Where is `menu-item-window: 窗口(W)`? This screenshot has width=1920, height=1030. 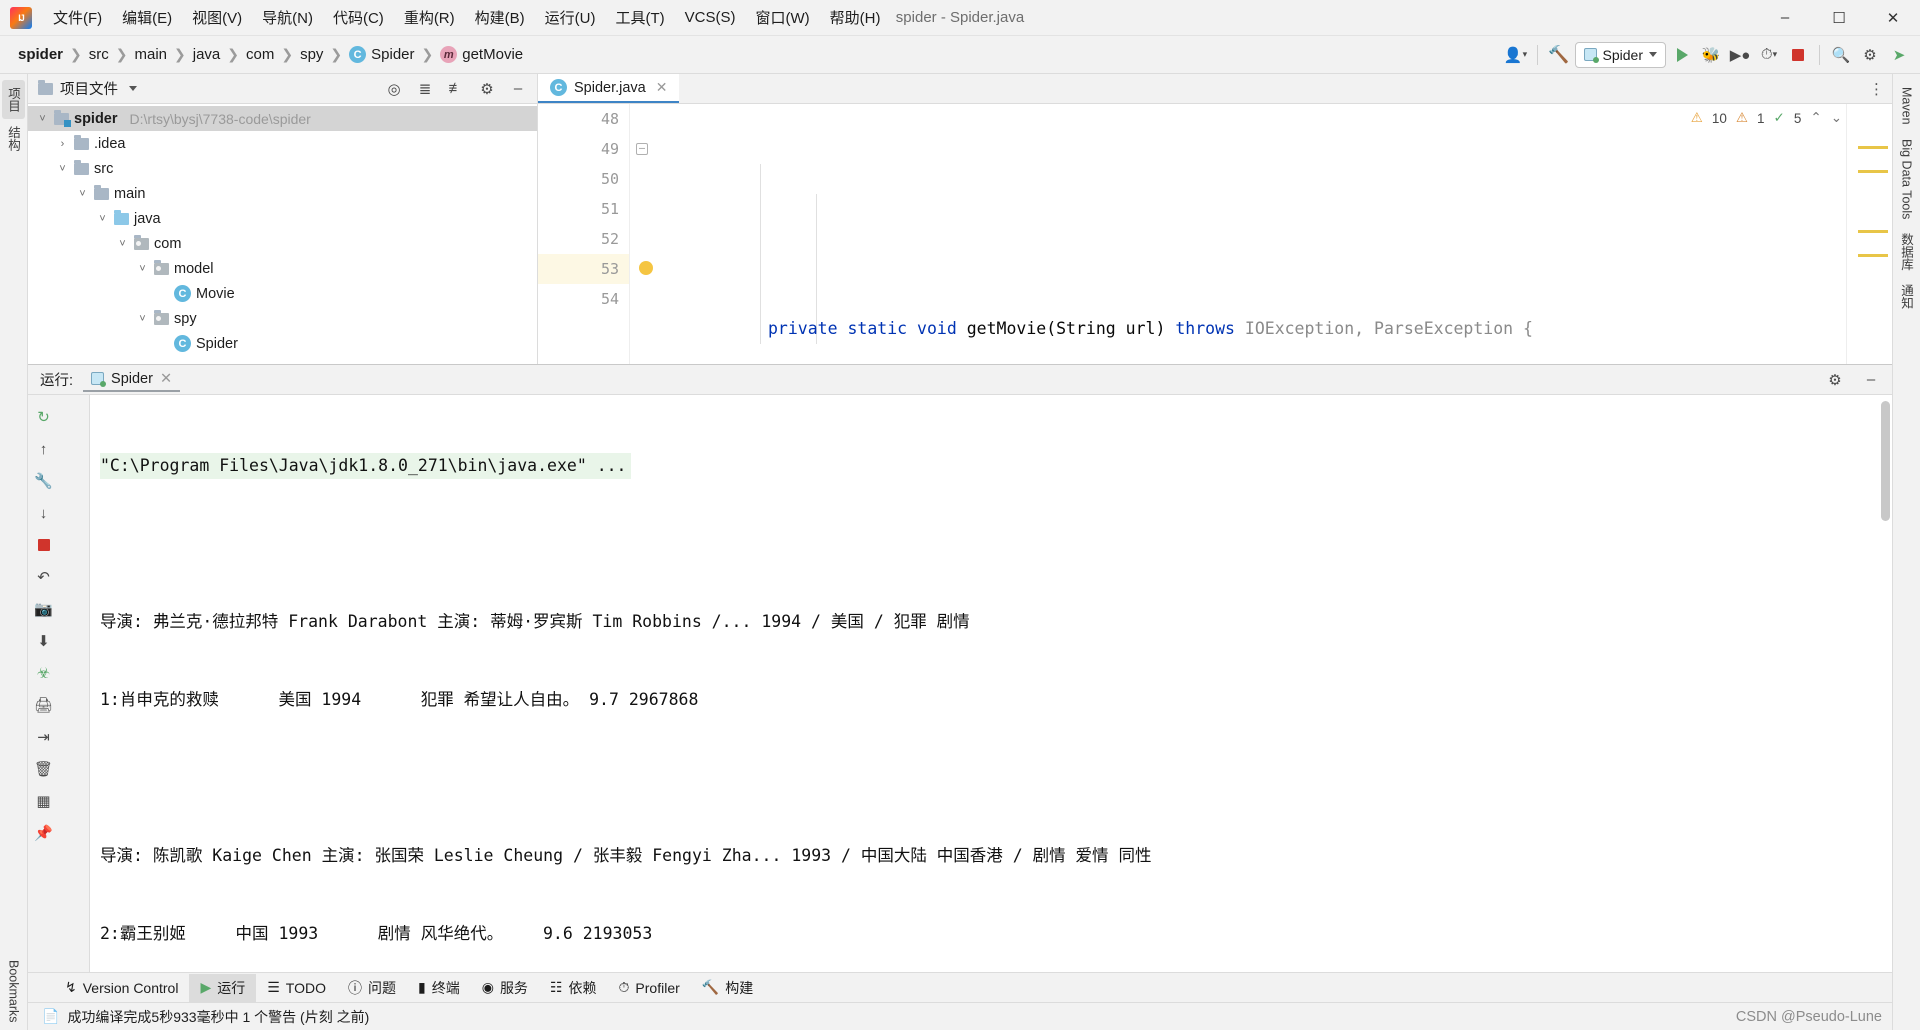 menu-item-window: 窗口(W) is located at coordinates (782, 17).